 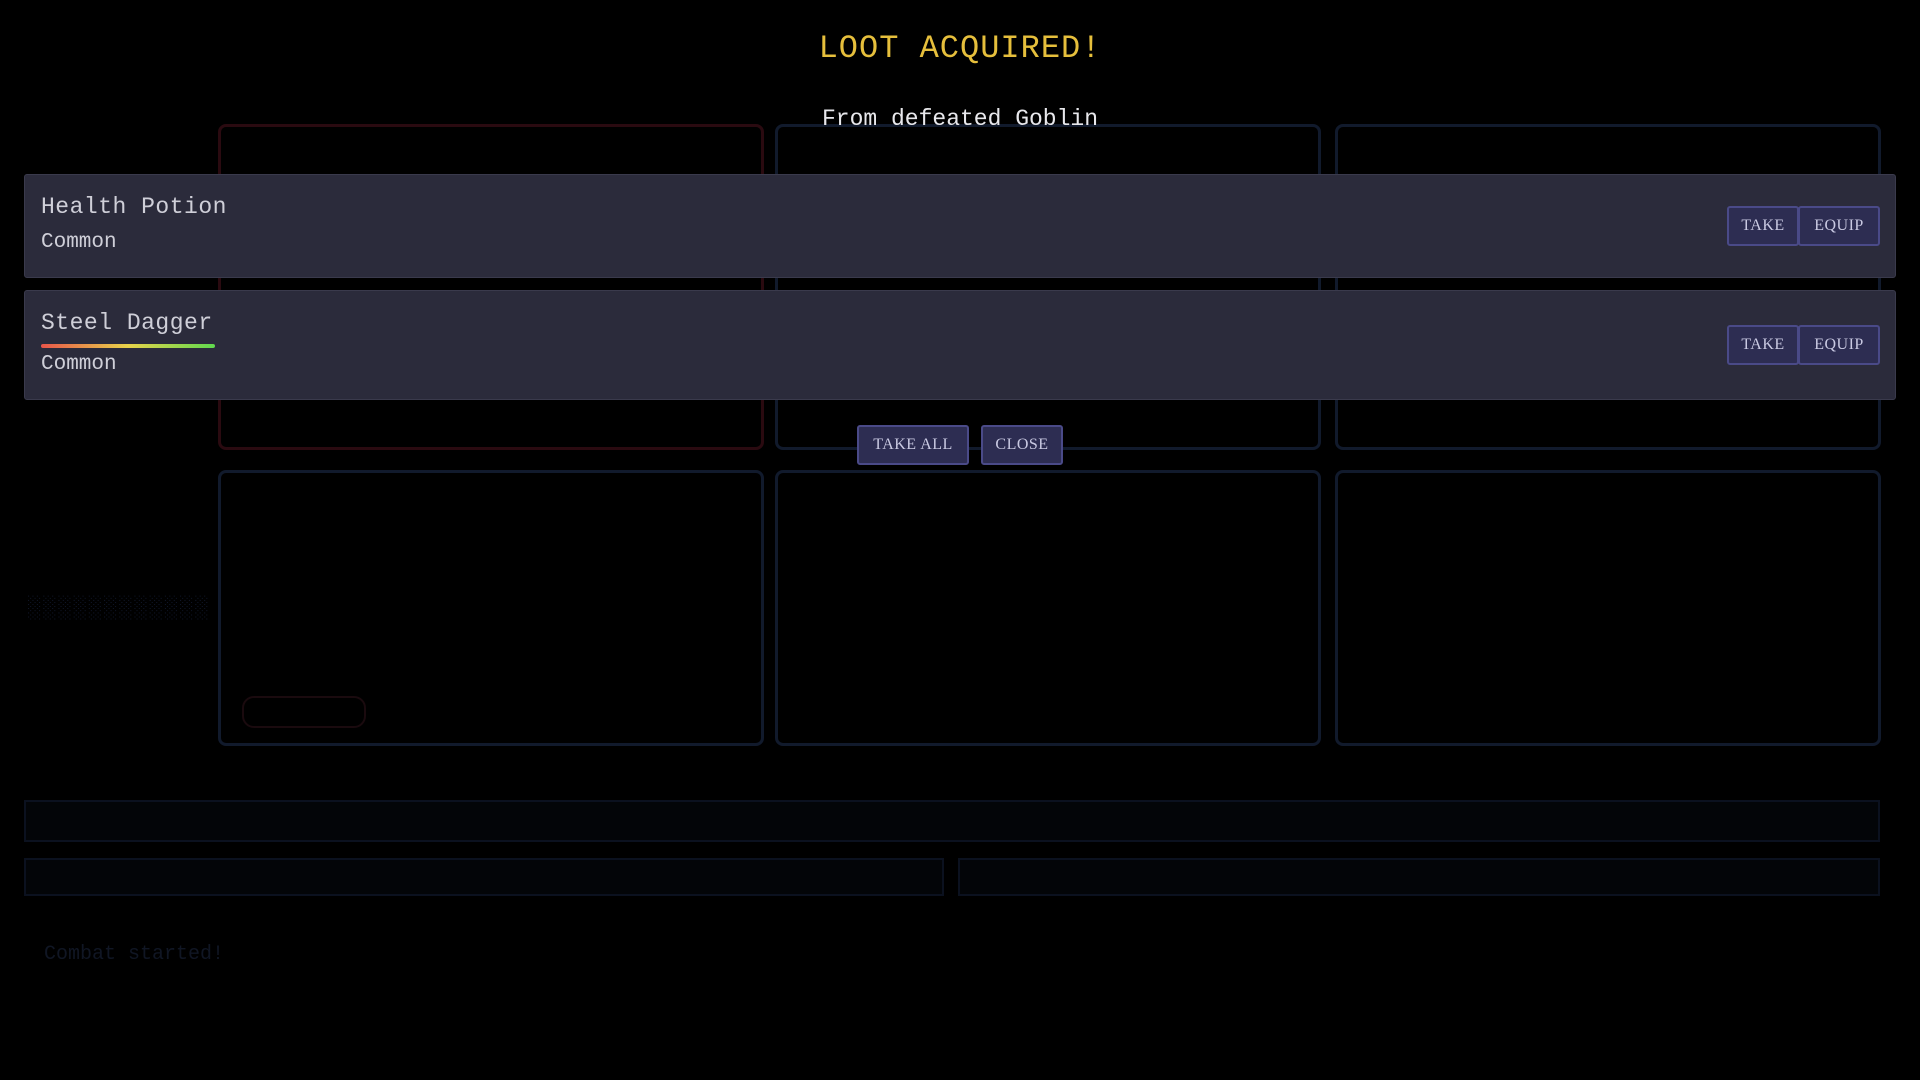 What do you see at coordinates (128, 346) in the screenshot?
I see `durability-bar` at bounding box center [128, 346].